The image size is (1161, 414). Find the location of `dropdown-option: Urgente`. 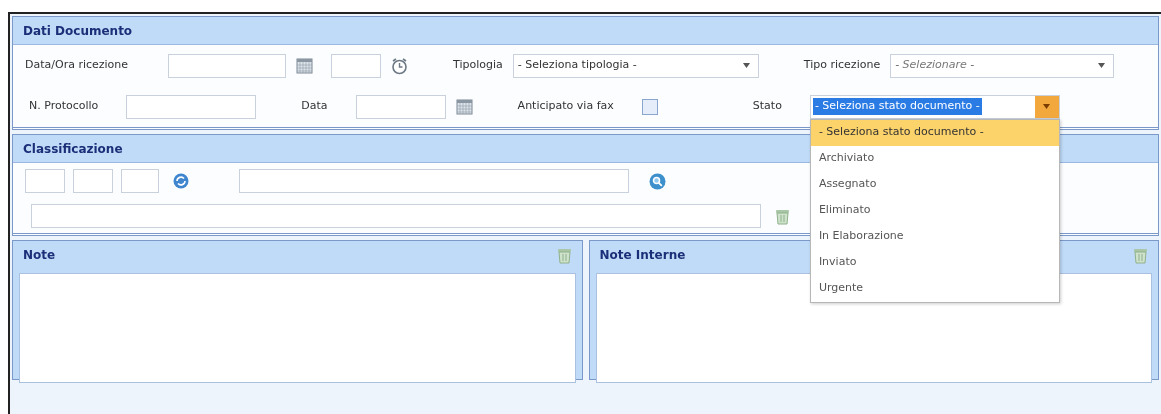

dropdown-option: Urgente is located at coordinates (934, 288).